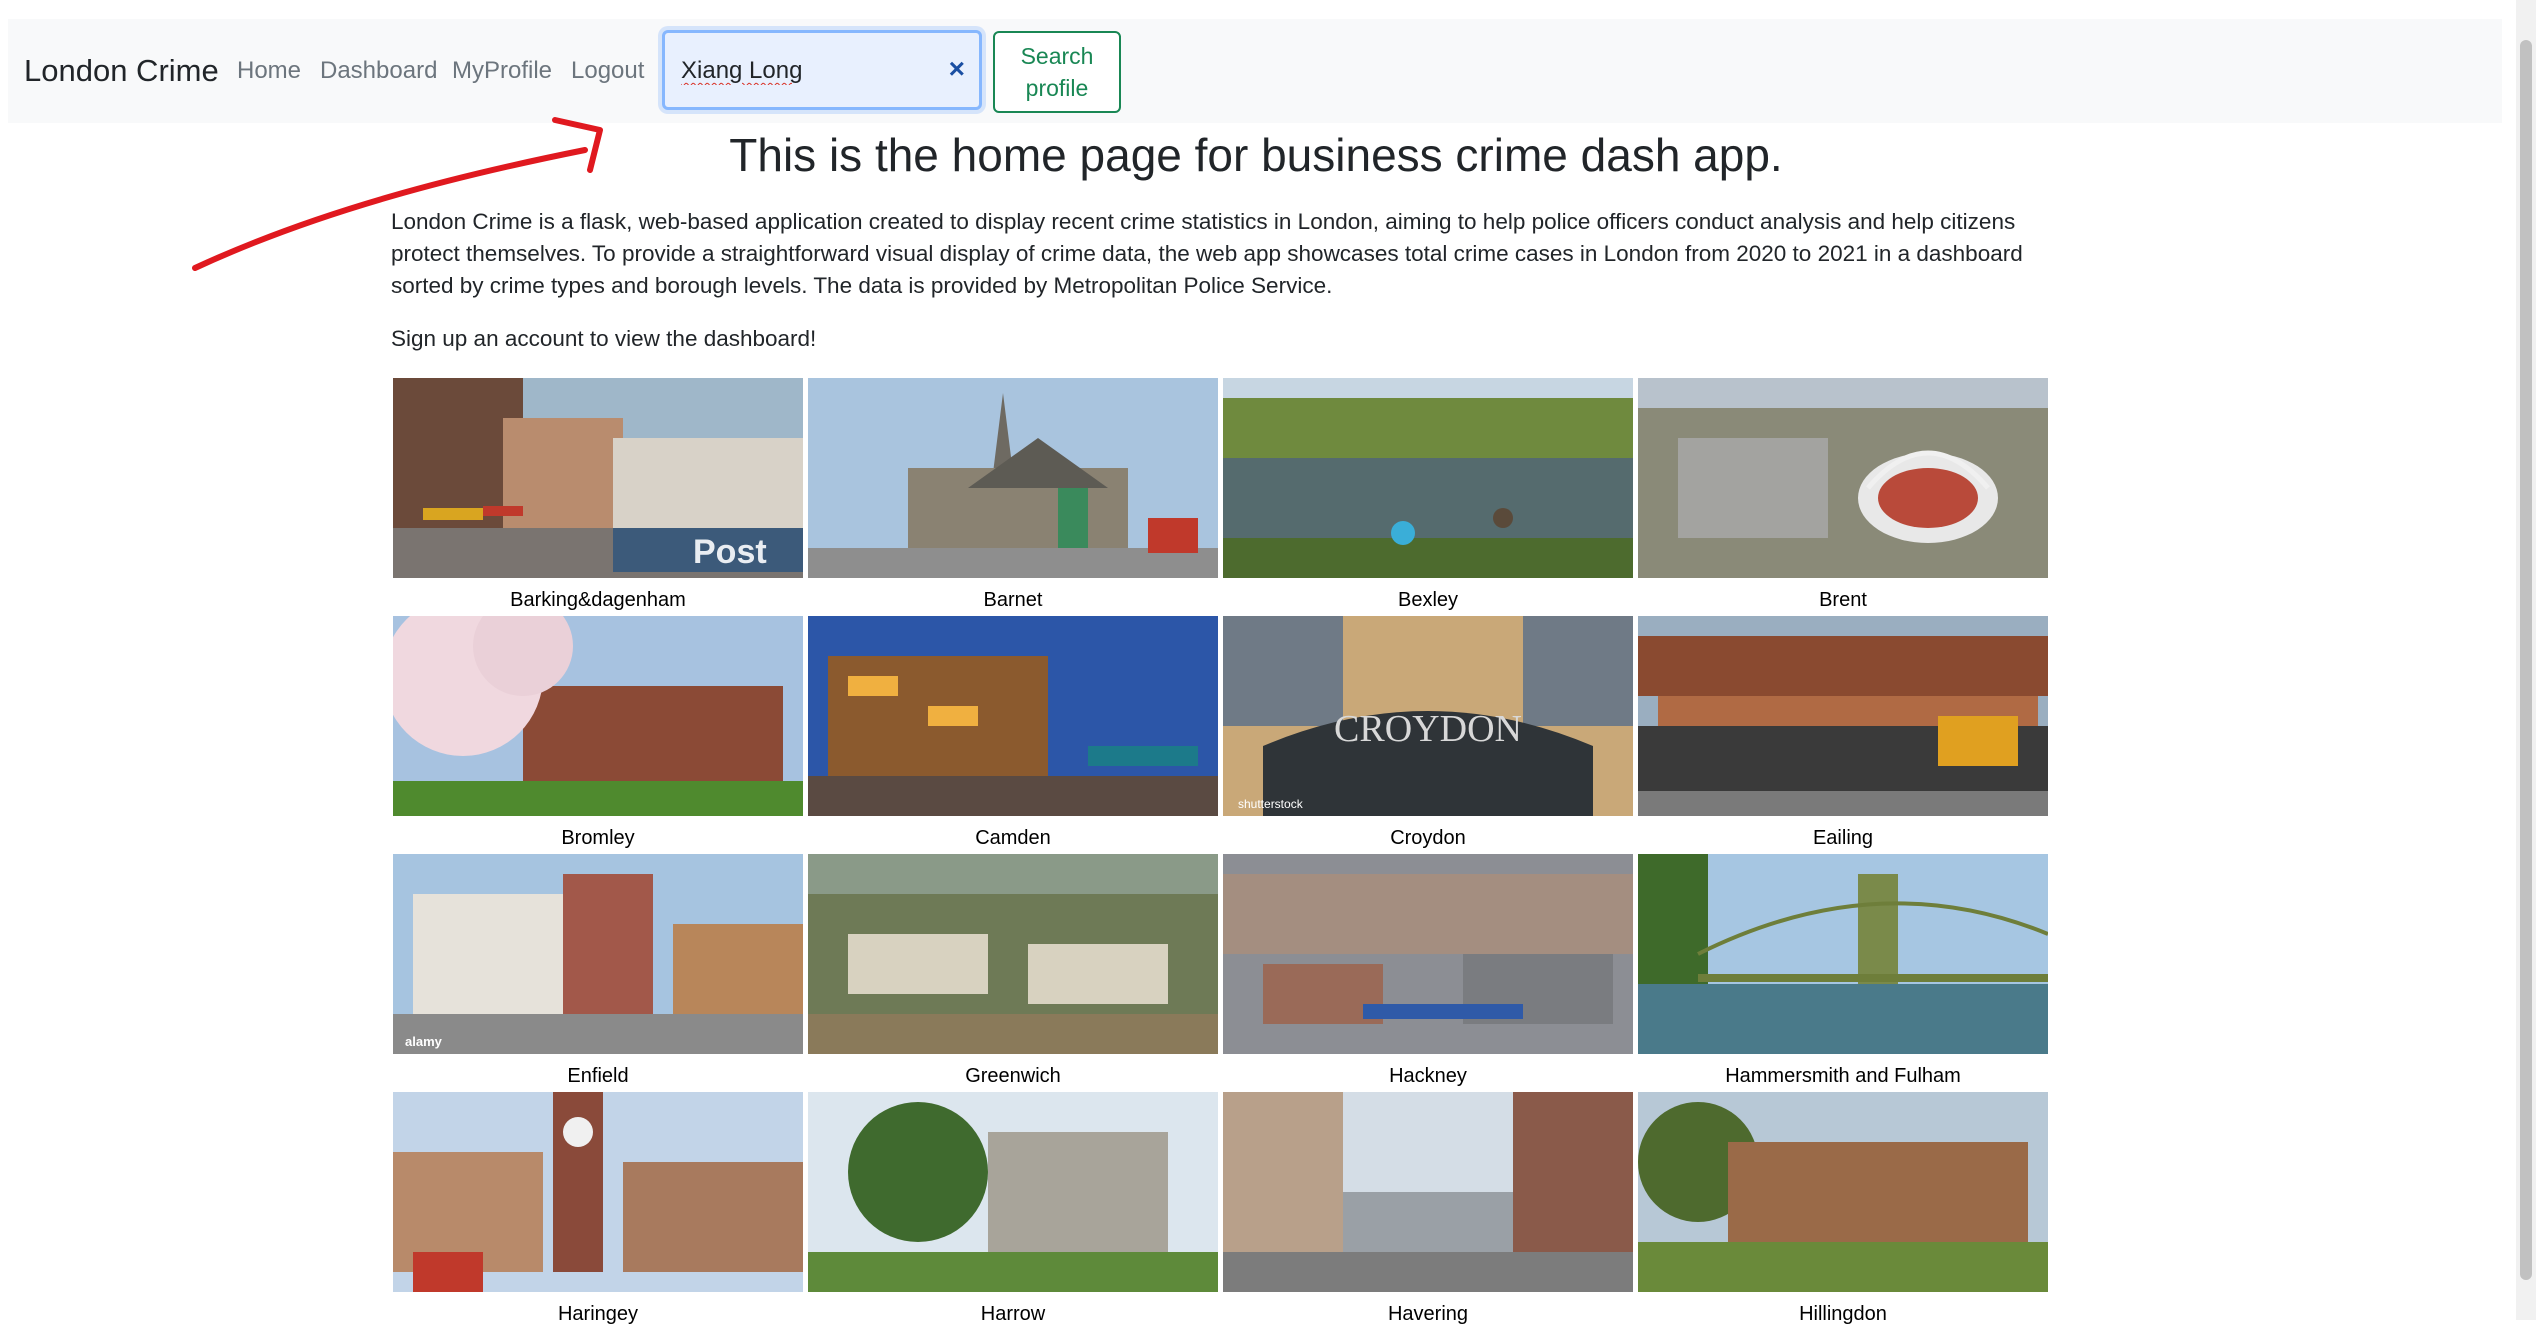 Image resolution: width=2536 pixels, height=1326 pixels. Describe the element at coordinates (1428, 1192) in the screenshot. I see `havering-photo` at that location.